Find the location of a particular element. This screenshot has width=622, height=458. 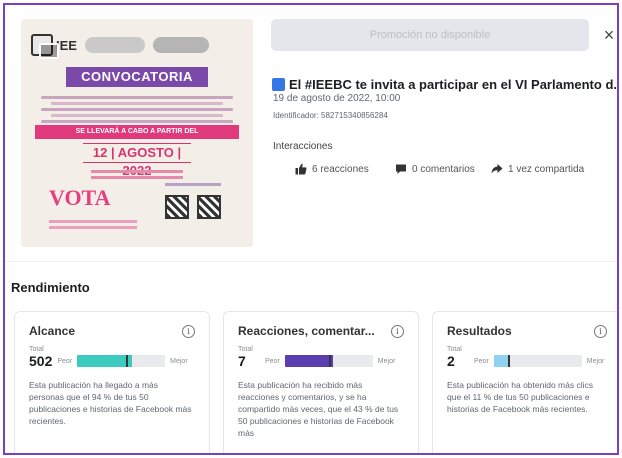

interactions-heading: Interacciones is located at coordinates (303, 146).